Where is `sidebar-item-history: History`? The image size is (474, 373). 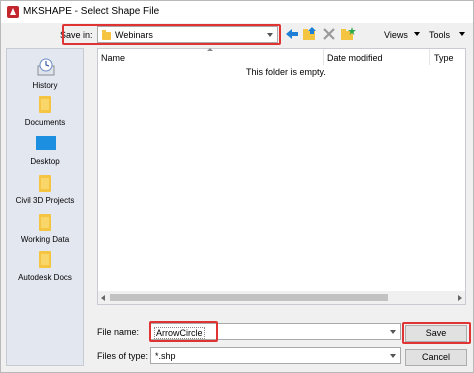 sidebar-item-history: History is located at coordinates (46, 74).